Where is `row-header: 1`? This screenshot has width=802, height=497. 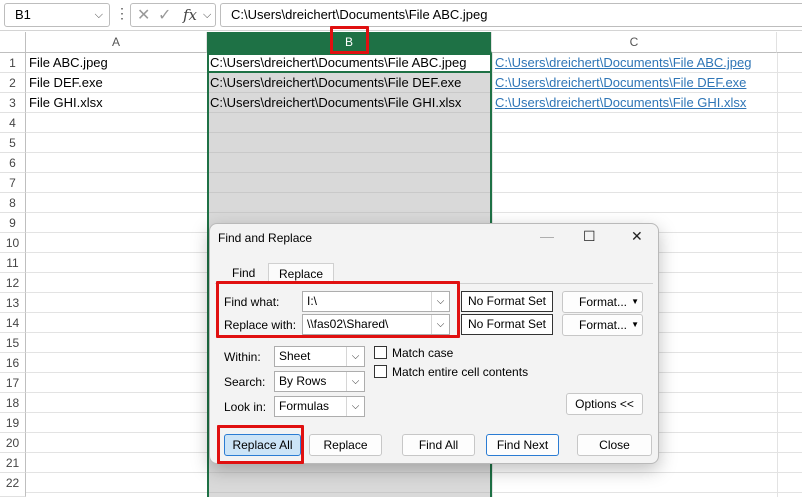 row-header: 1 is located at coordinates (13, 63).